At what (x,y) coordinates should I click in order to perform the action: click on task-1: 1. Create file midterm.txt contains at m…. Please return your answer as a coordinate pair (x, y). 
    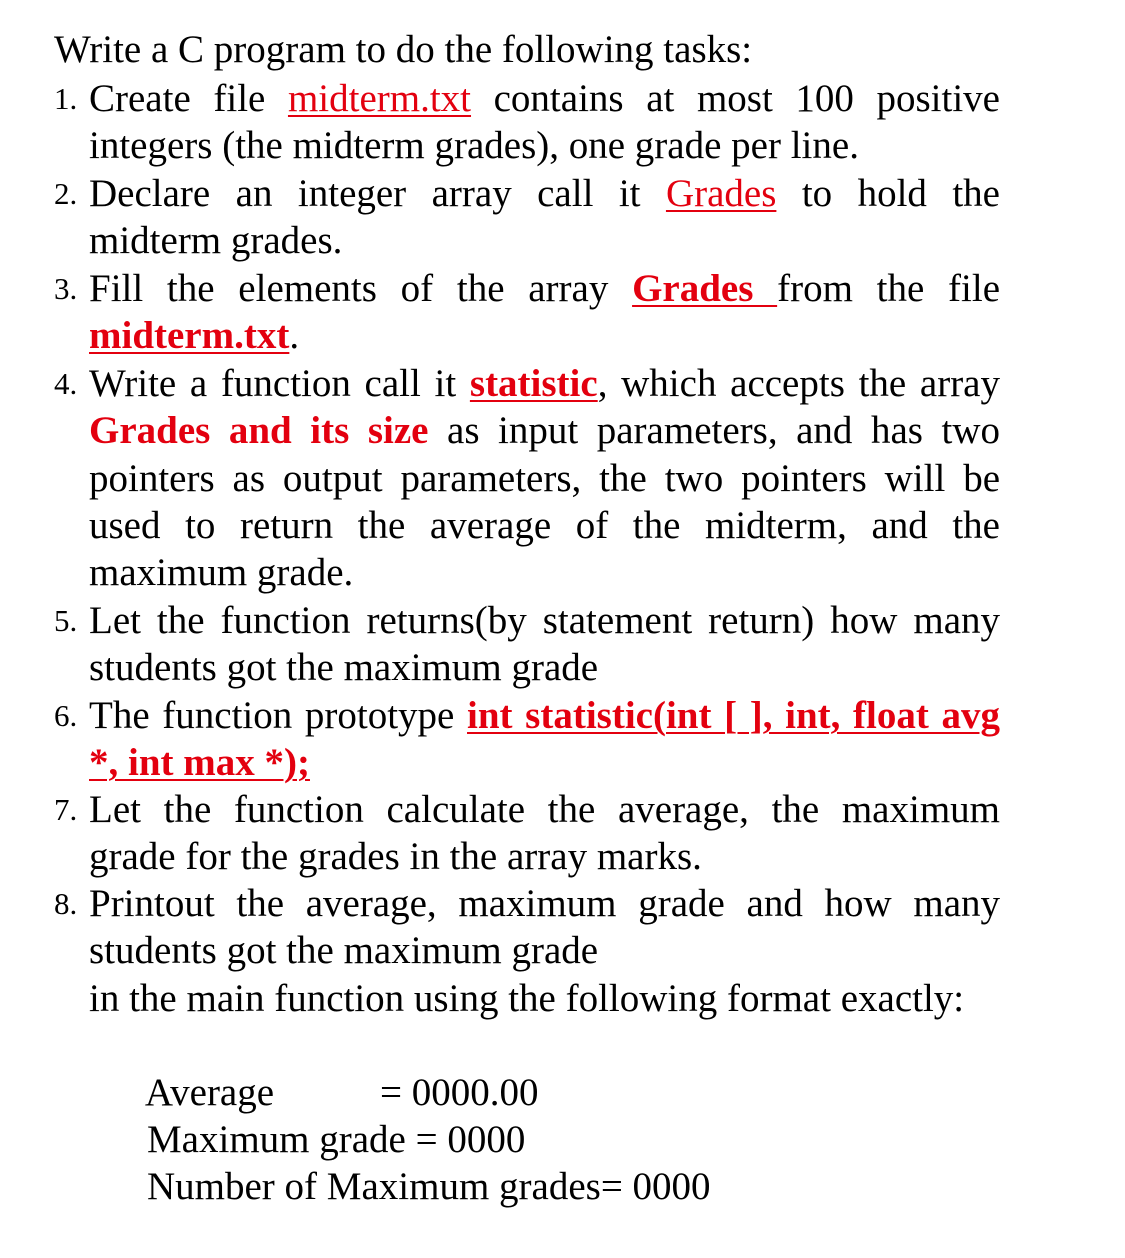
    Looking at the image, I should click on (527, 122).